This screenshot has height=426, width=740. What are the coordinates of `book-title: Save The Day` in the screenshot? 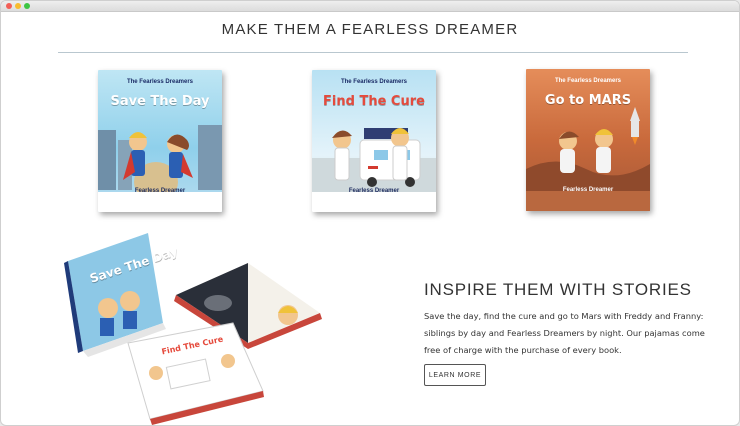 It's located at (160, 101).